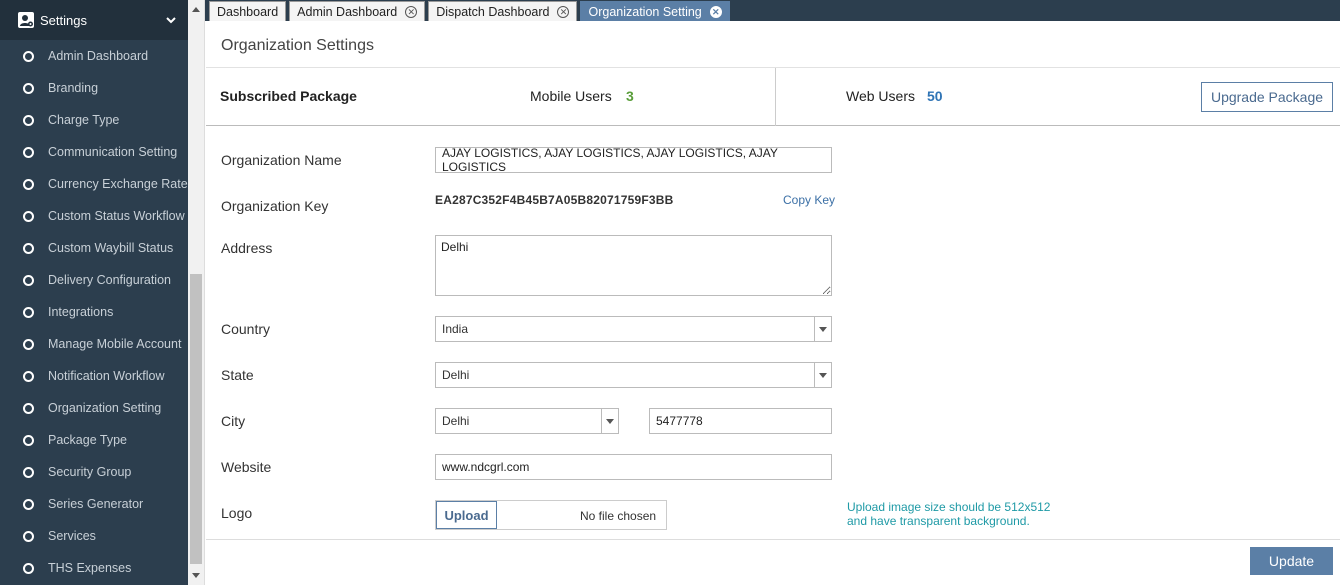 The height and width of the screenshot is (585, 1340). What do you see at coordinates (94, 20) in the screenshot?
I see `sidebar-header-settings: Settings` at bounding box center [94, 20].